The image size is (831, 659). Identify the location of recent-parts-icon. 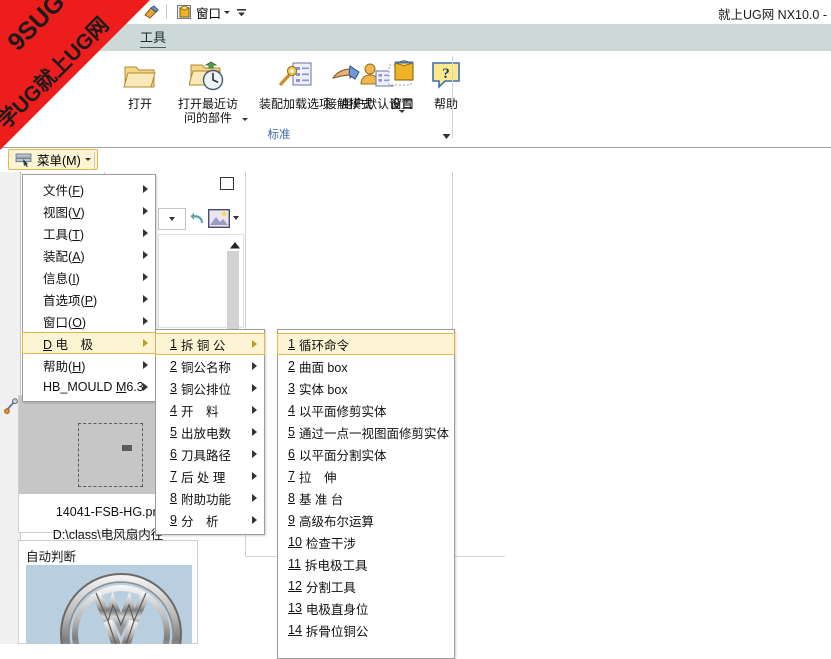
(208, 76).